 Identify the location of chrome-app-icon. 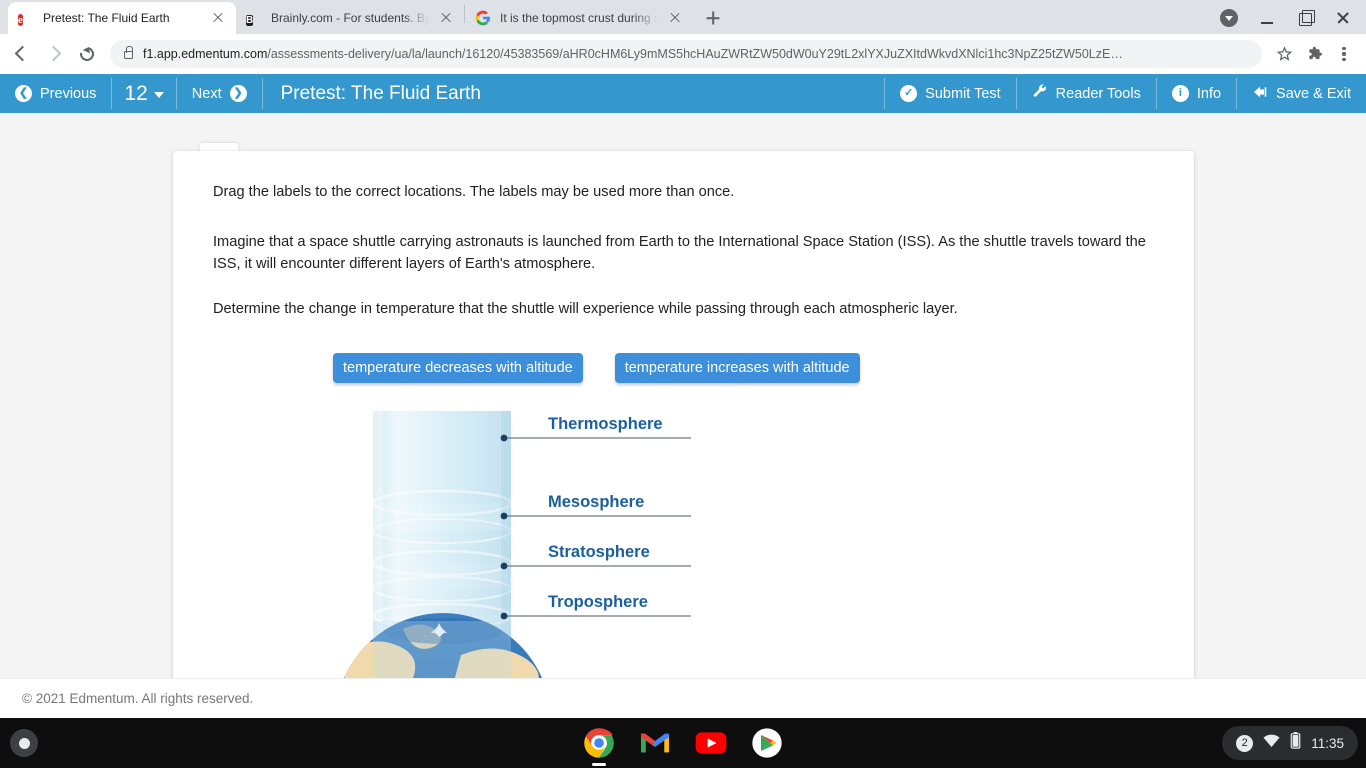
(599, 746).